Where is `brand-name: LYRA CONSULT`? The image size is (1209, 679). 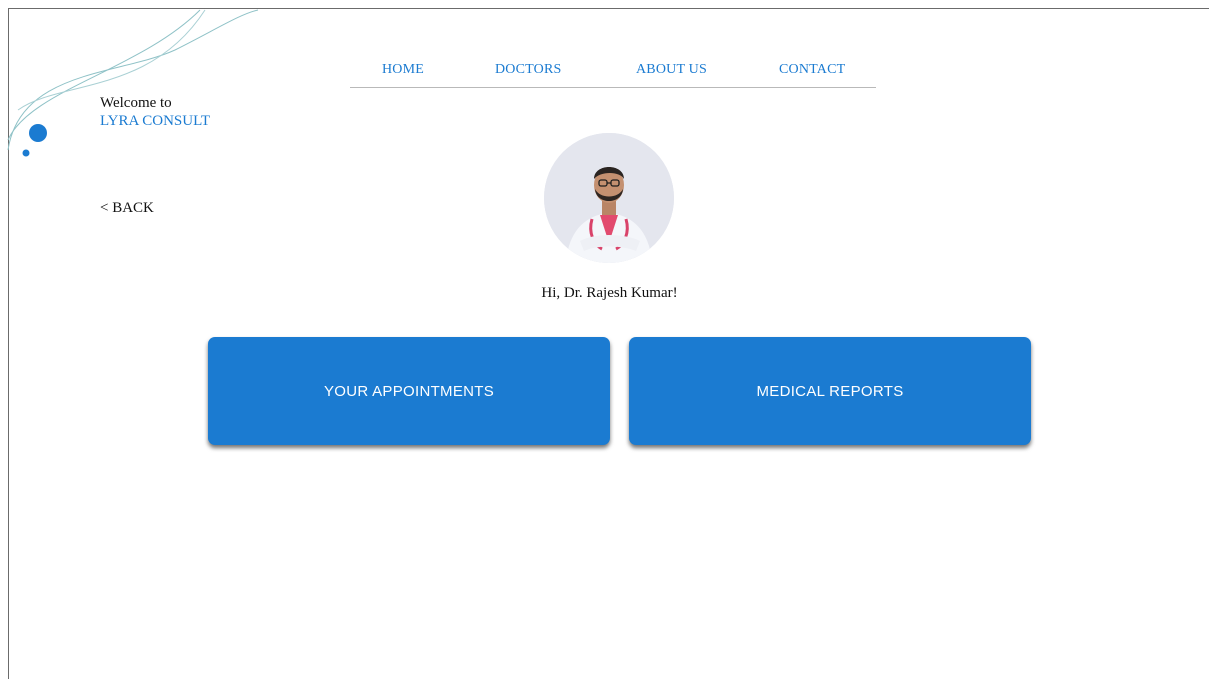 brand-name: LYRA CONSULT is located at coordinates (155, 121).